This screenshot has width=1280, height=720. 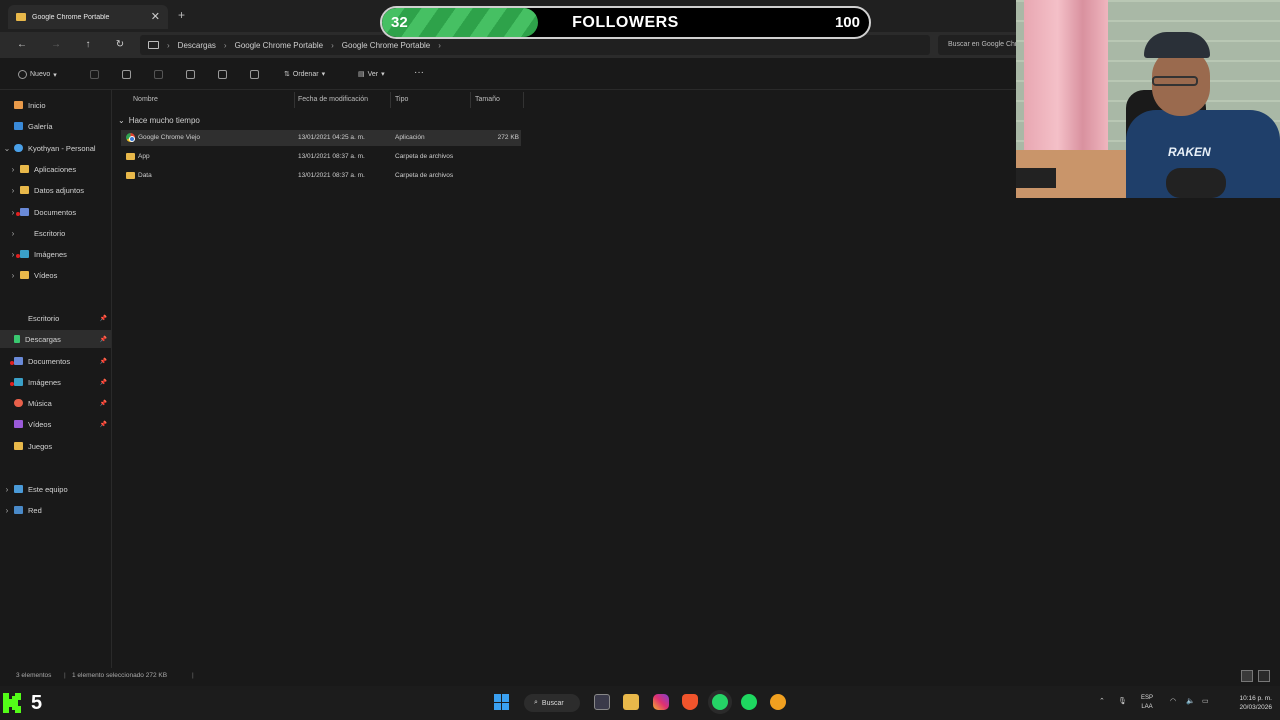 I want to click on tiles-view-button, so click(x=1264, y=676).